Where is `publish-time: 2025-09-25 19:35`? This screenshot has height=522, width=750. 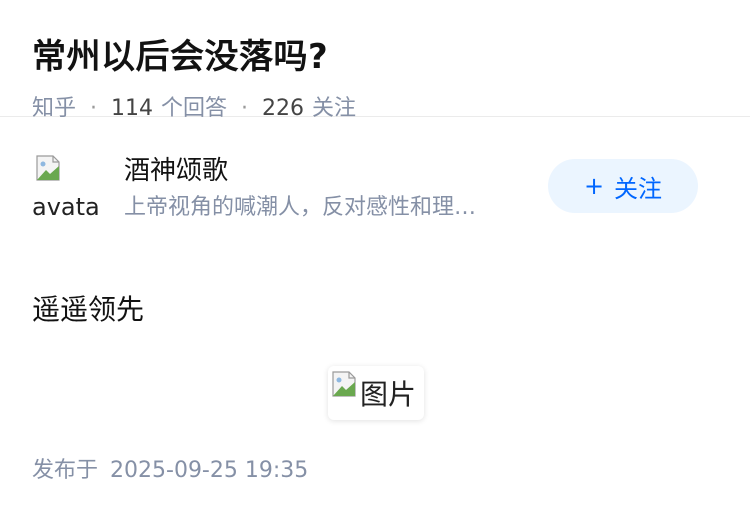 publish-time: 2025-09-25 19:35 is located at coordinates (209, 470).